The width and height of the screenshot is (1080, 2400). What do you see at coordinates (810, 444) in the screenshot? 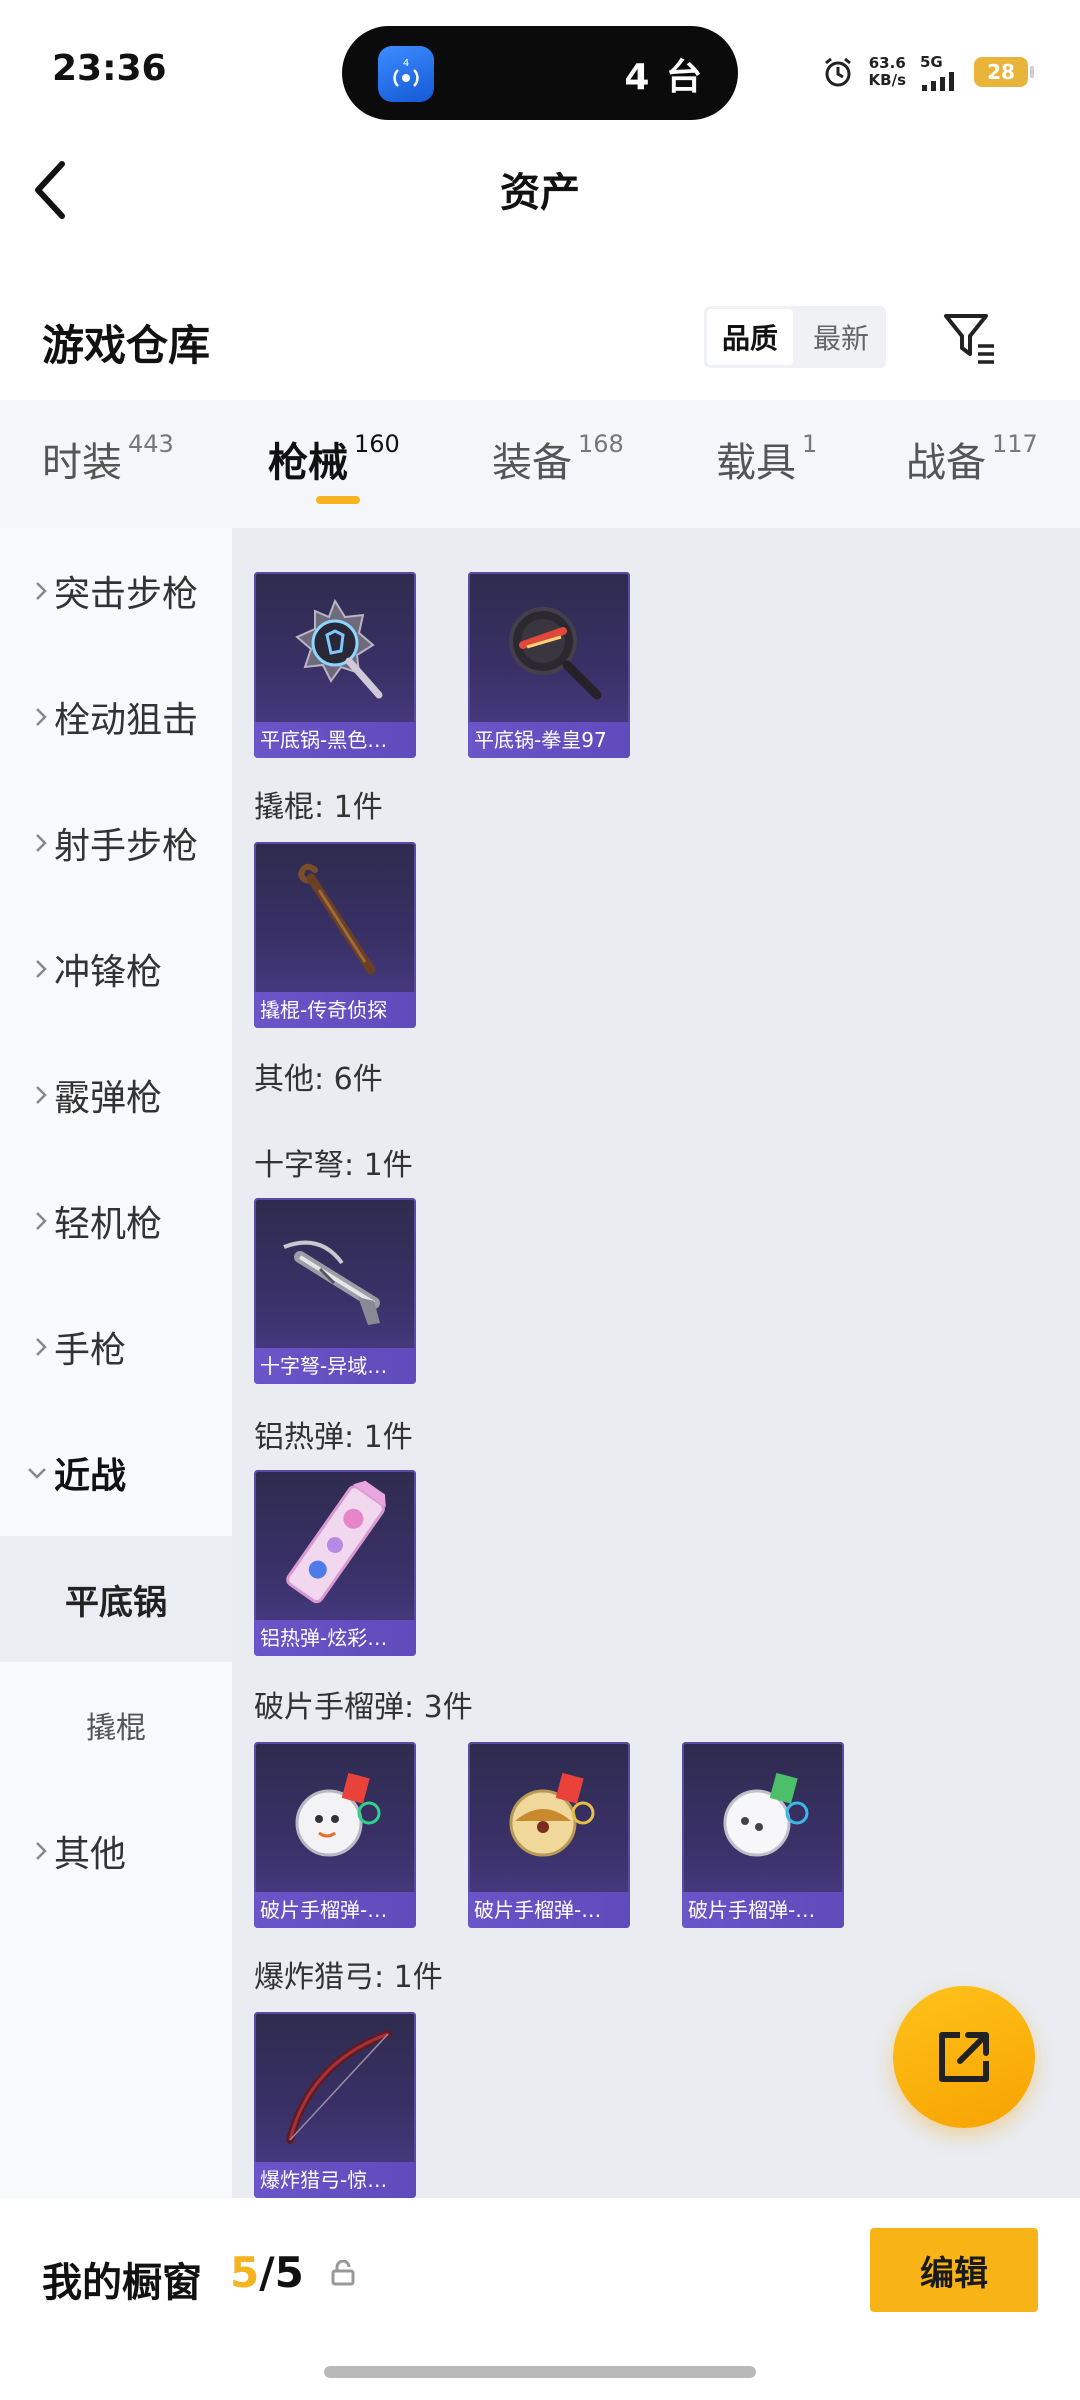
I see `tab-count: 1` at bounding box center [810, 444].